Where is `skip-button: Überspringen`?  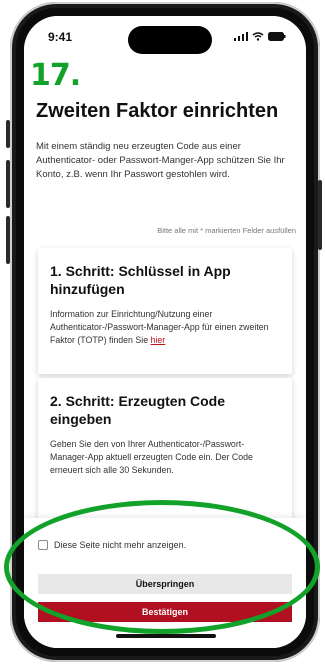
skip-button: Überspringen is located at coordinates (165, 584).